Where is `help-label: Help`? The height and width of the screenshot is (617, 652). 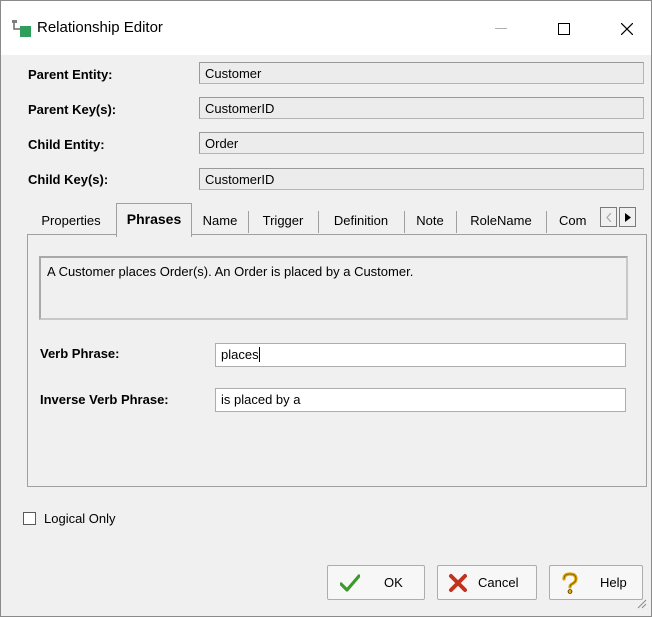
help-label: Help is located at coordinates (613, 582).